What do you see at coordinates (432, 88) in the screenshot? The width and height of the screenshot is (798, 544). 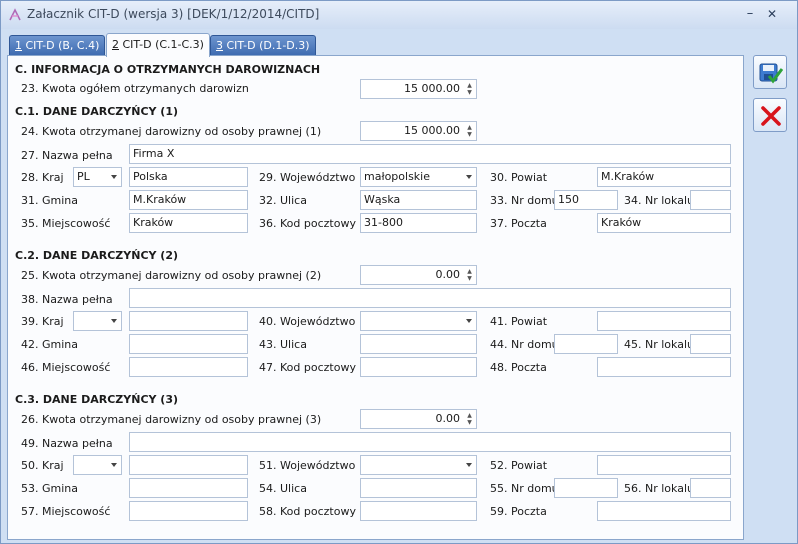 I see `total-donations-value: 15 000.00` at bounding box center [432, 88].